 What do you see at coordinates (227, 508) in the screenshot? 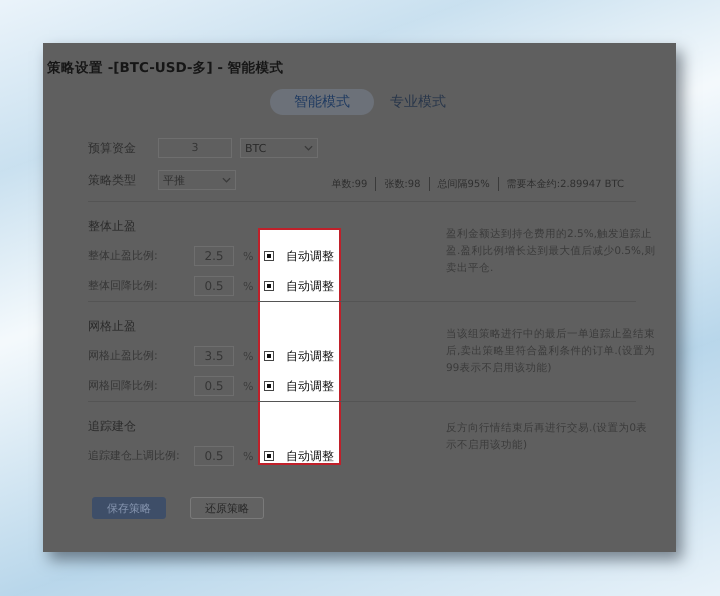
I see `restore-button: 还原策略` at bounding box center [227, 508].